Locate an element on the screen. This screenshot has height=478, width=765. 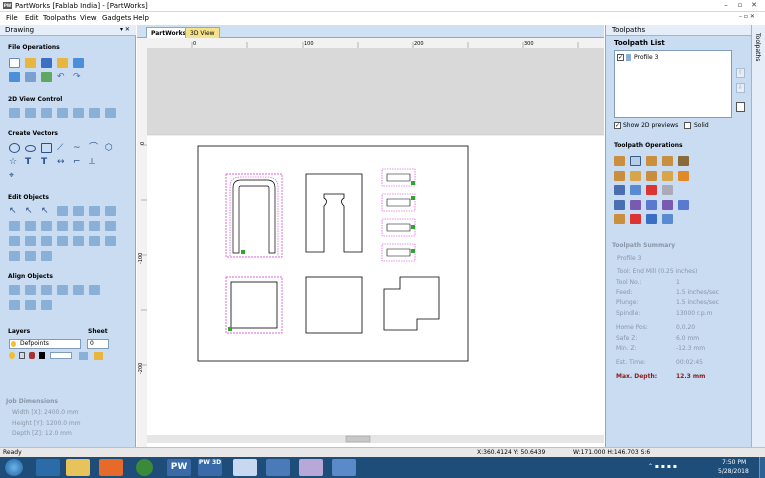
material-setup-icon is located at coordinates (635, 205).